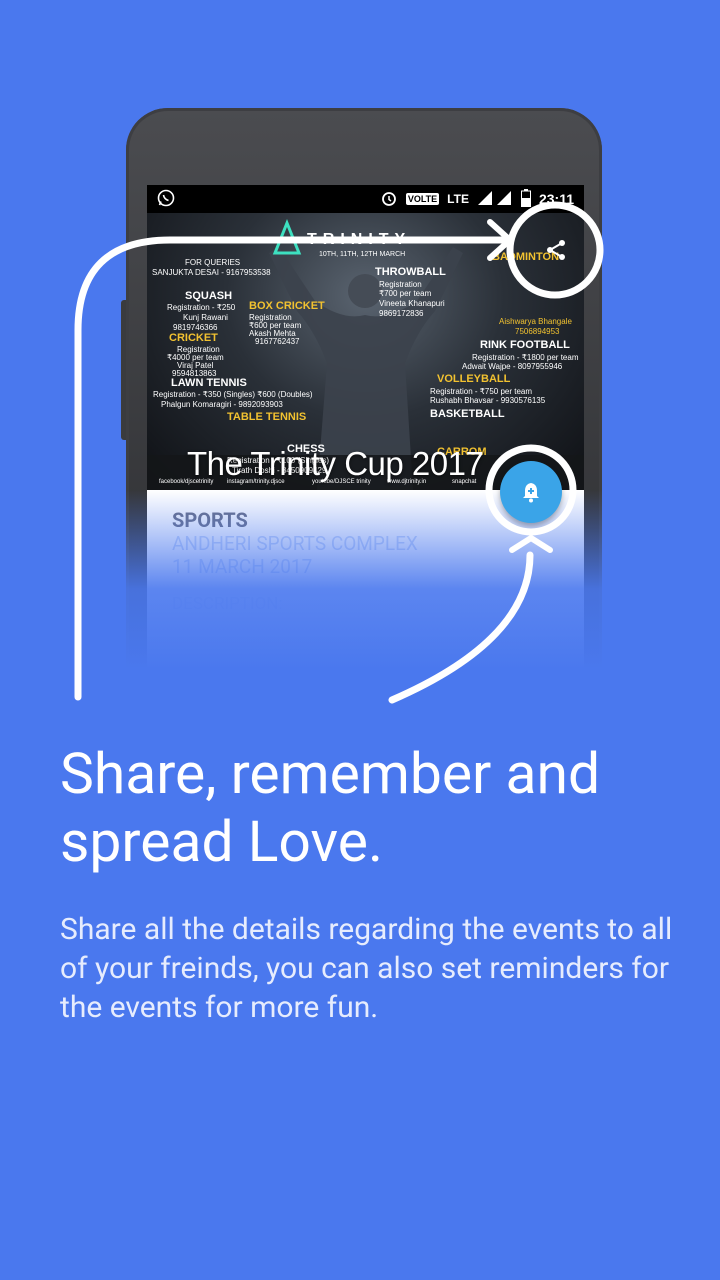 This screenshot has width=720, height=1280. I want to click on poster-queries: FOR QUERIES, so click(213, 262).